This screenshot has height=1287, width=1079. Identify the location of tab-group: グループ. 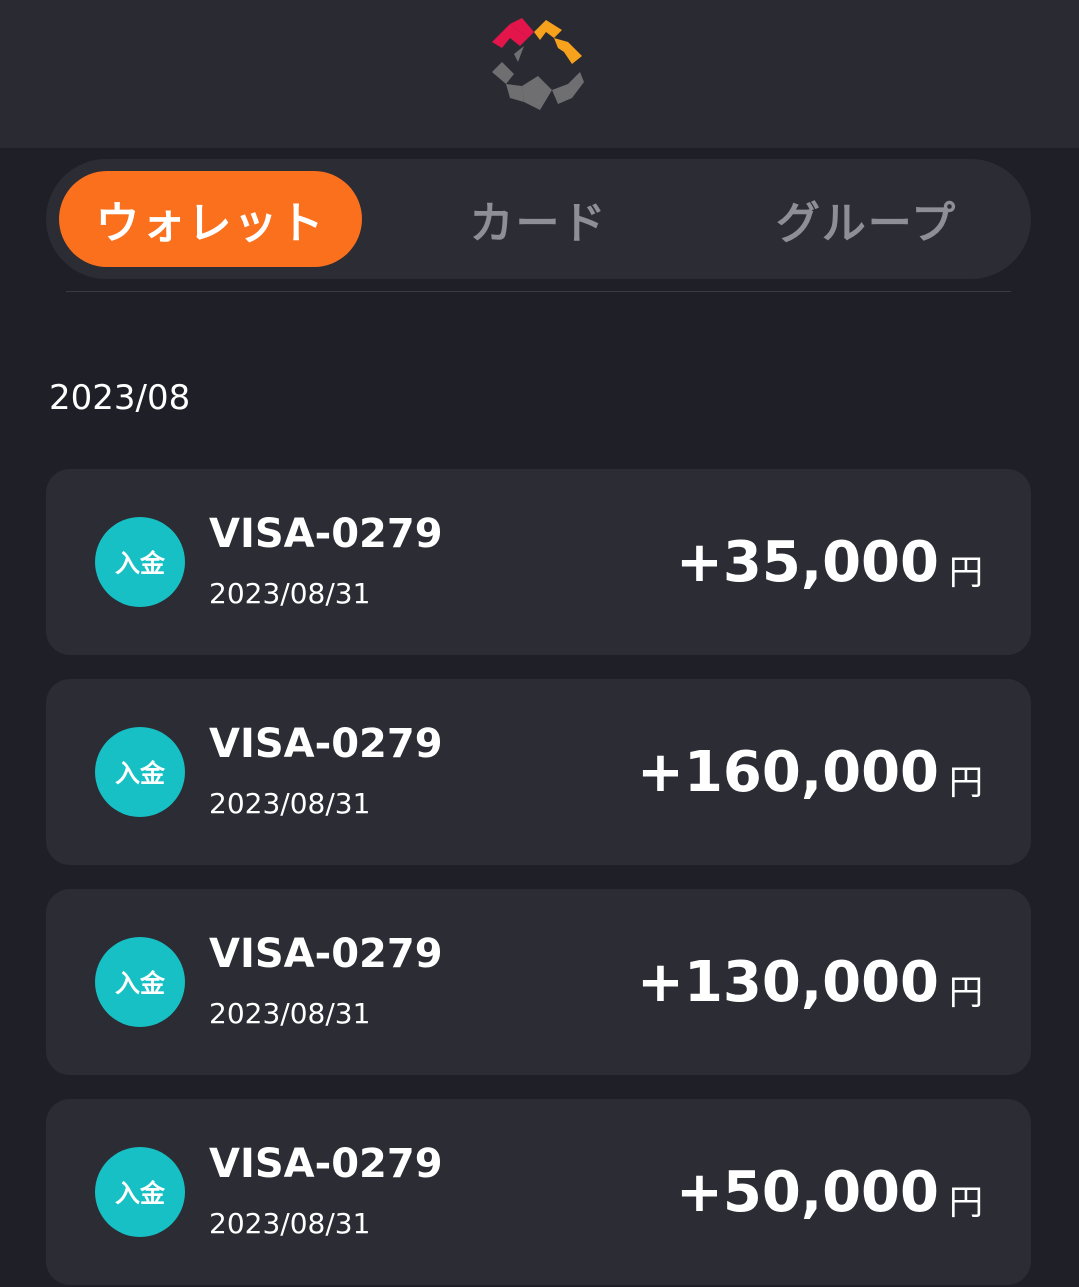
(866, 219).